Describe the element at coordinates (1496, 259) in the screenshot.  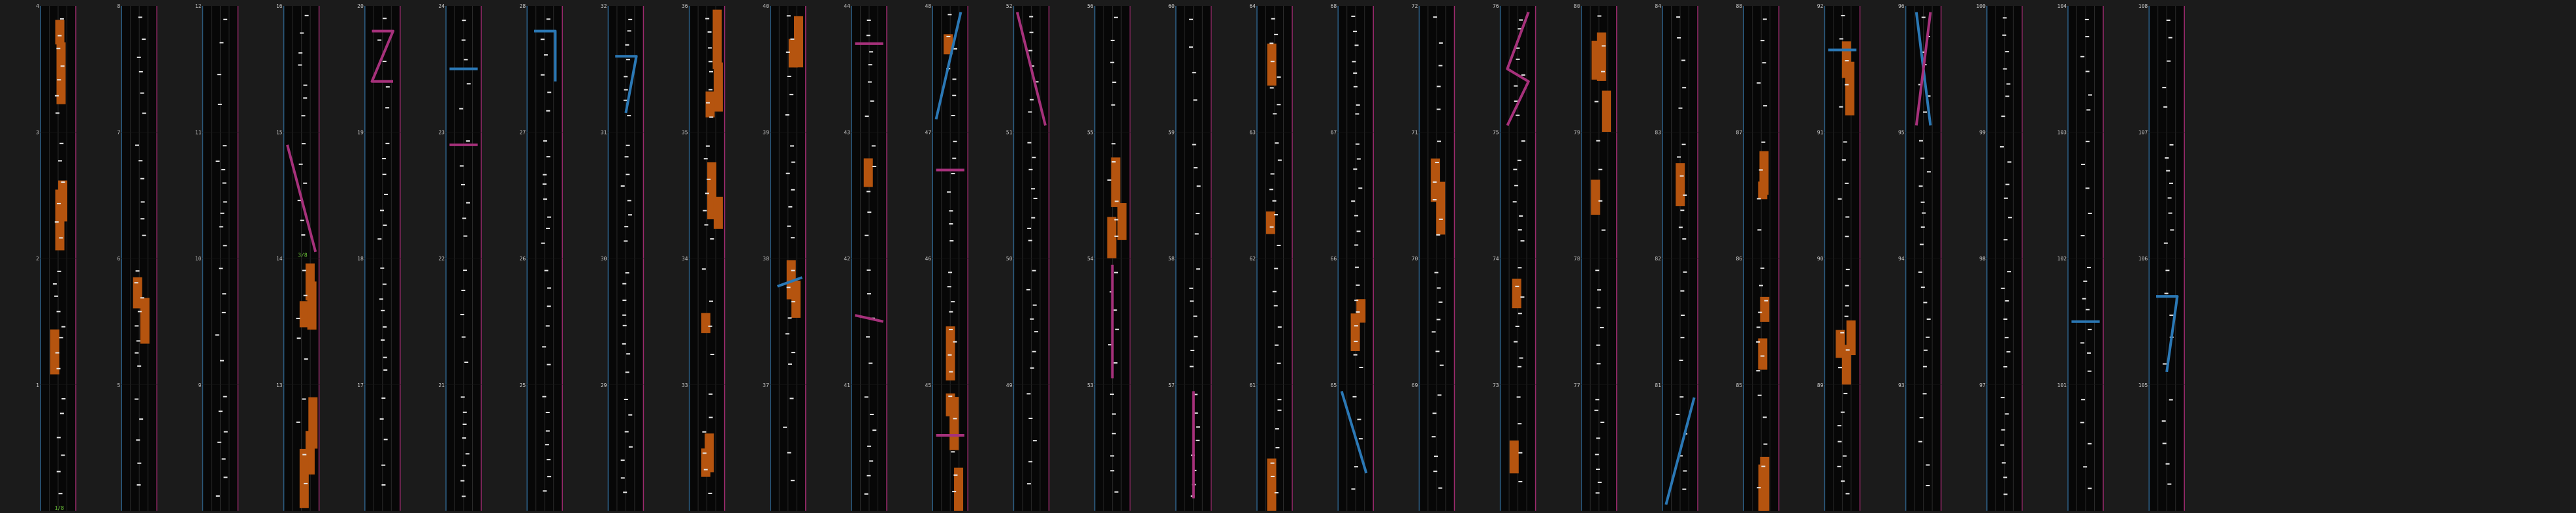
I see `tile-74-label: 74` at that location.